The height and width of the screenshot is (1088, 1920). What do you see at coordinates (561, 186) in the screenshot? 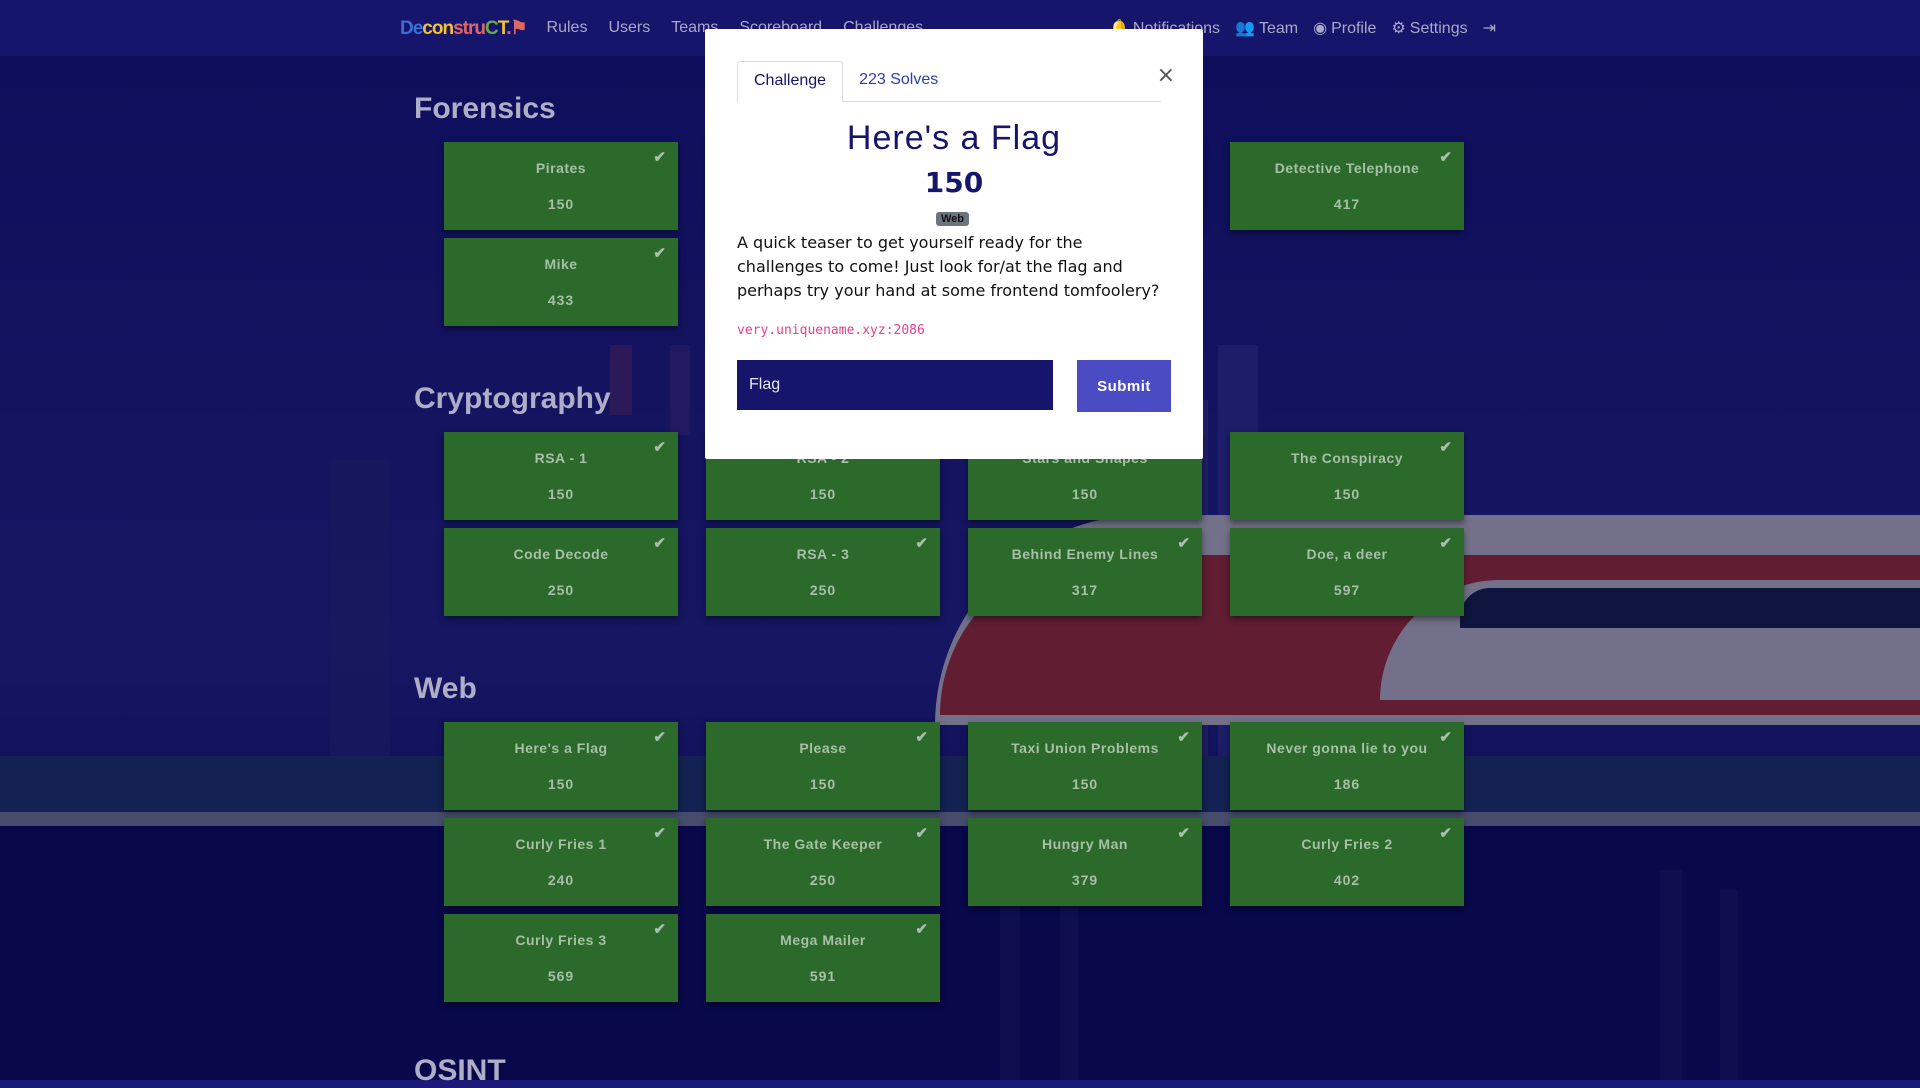
I see `challenge-card: Pirates 150 ✔` at bounding box center [561, 186].